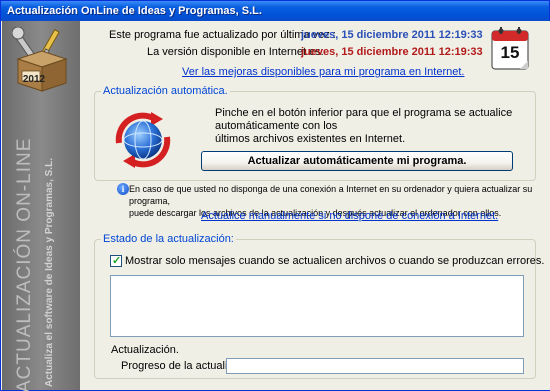 This screenshot has width=550, height=391. I want to click on globe-refresh-icon, so click(143, 140).